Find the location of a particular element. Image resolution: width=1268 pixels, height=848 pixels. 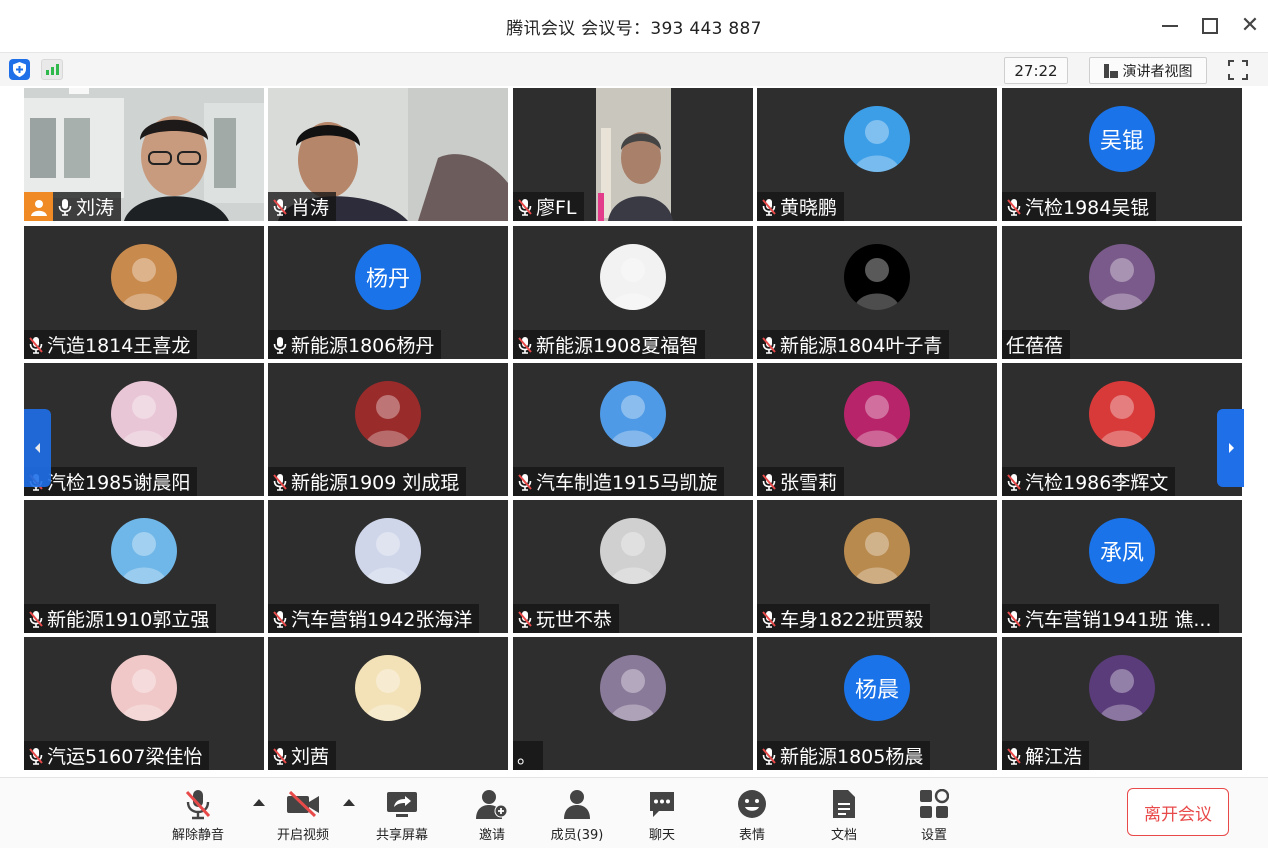

participant-nameplate: 汽造1814王喜龙 is located at coordinates (111, 344).